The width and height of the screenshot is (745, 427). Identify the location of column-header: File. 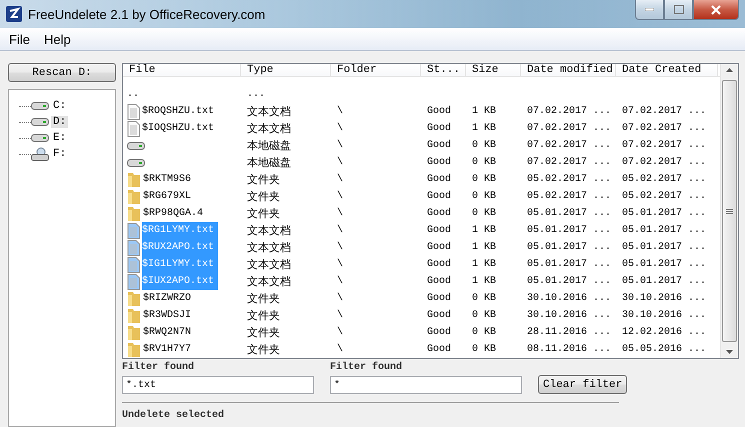
(182, 70).